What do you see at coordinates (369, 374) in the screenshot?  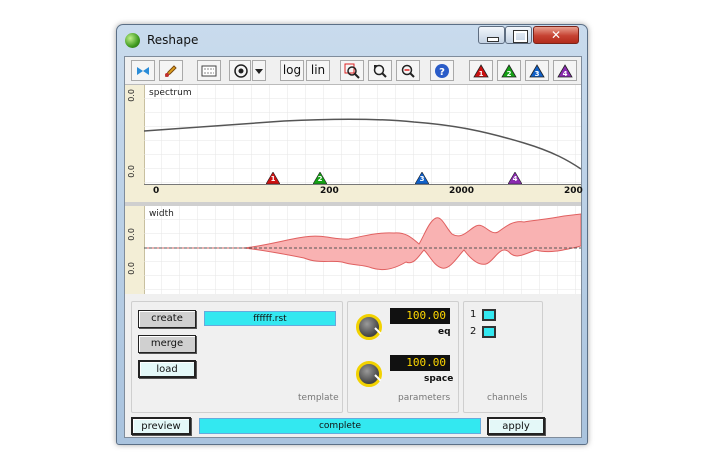 I see `space-knob` at bounding box center [369, 374].